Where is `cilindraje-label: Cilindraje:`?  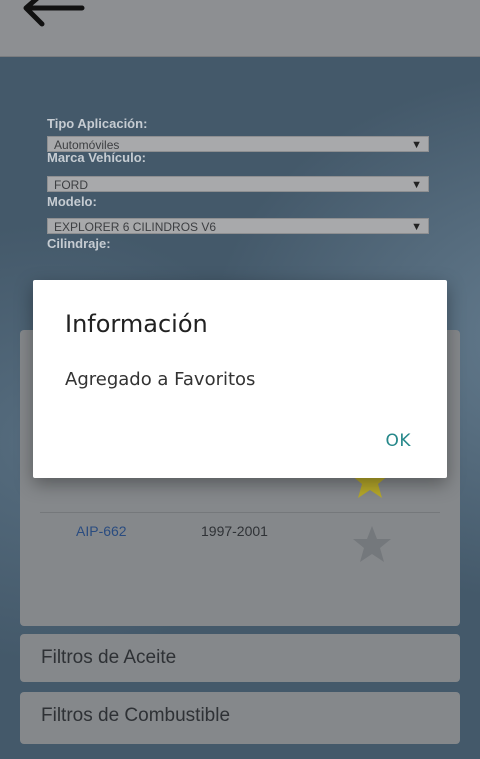
cilindraje-label: Cilindraje: is located at coordinates (79, 243).